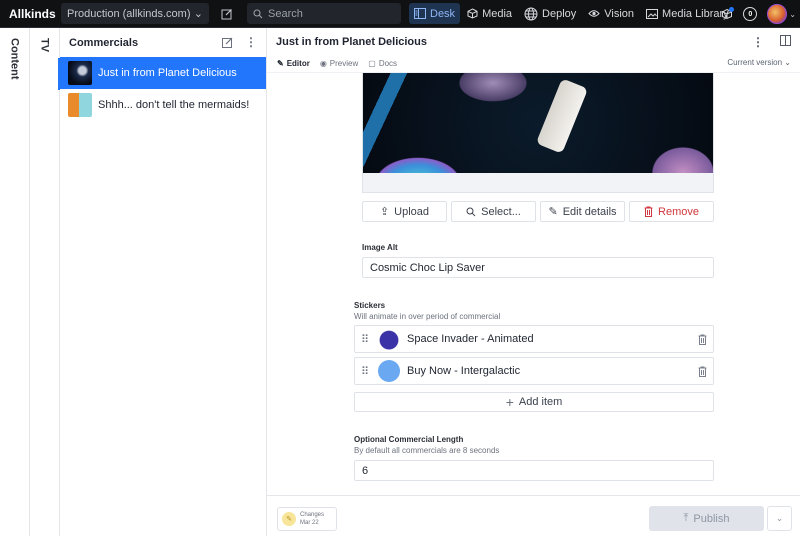 This screenshot has width=800, height=536. I want to click on lip-balm-graphic, so click(562, 116).